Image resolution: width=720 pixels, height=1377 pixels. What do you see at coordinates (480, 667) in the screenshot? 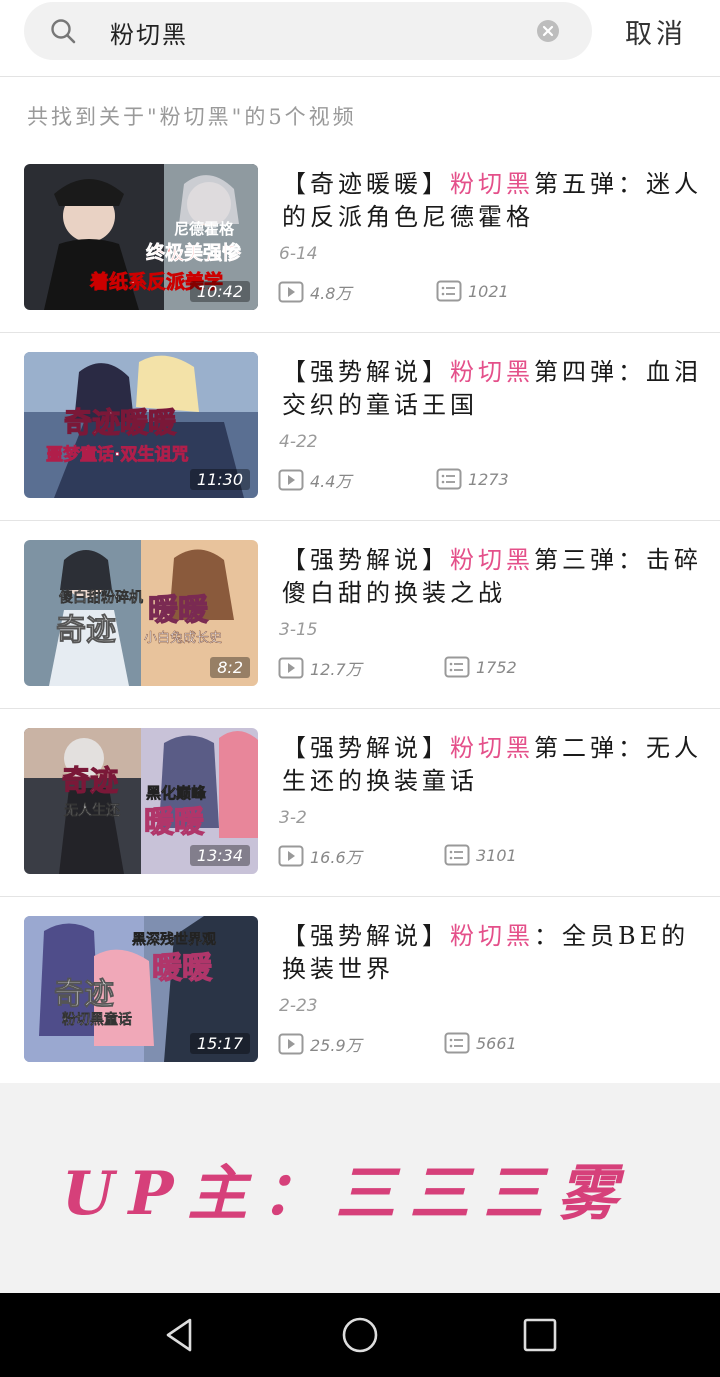
I see `comment-count: 1752` at bounding box center [480, 667].